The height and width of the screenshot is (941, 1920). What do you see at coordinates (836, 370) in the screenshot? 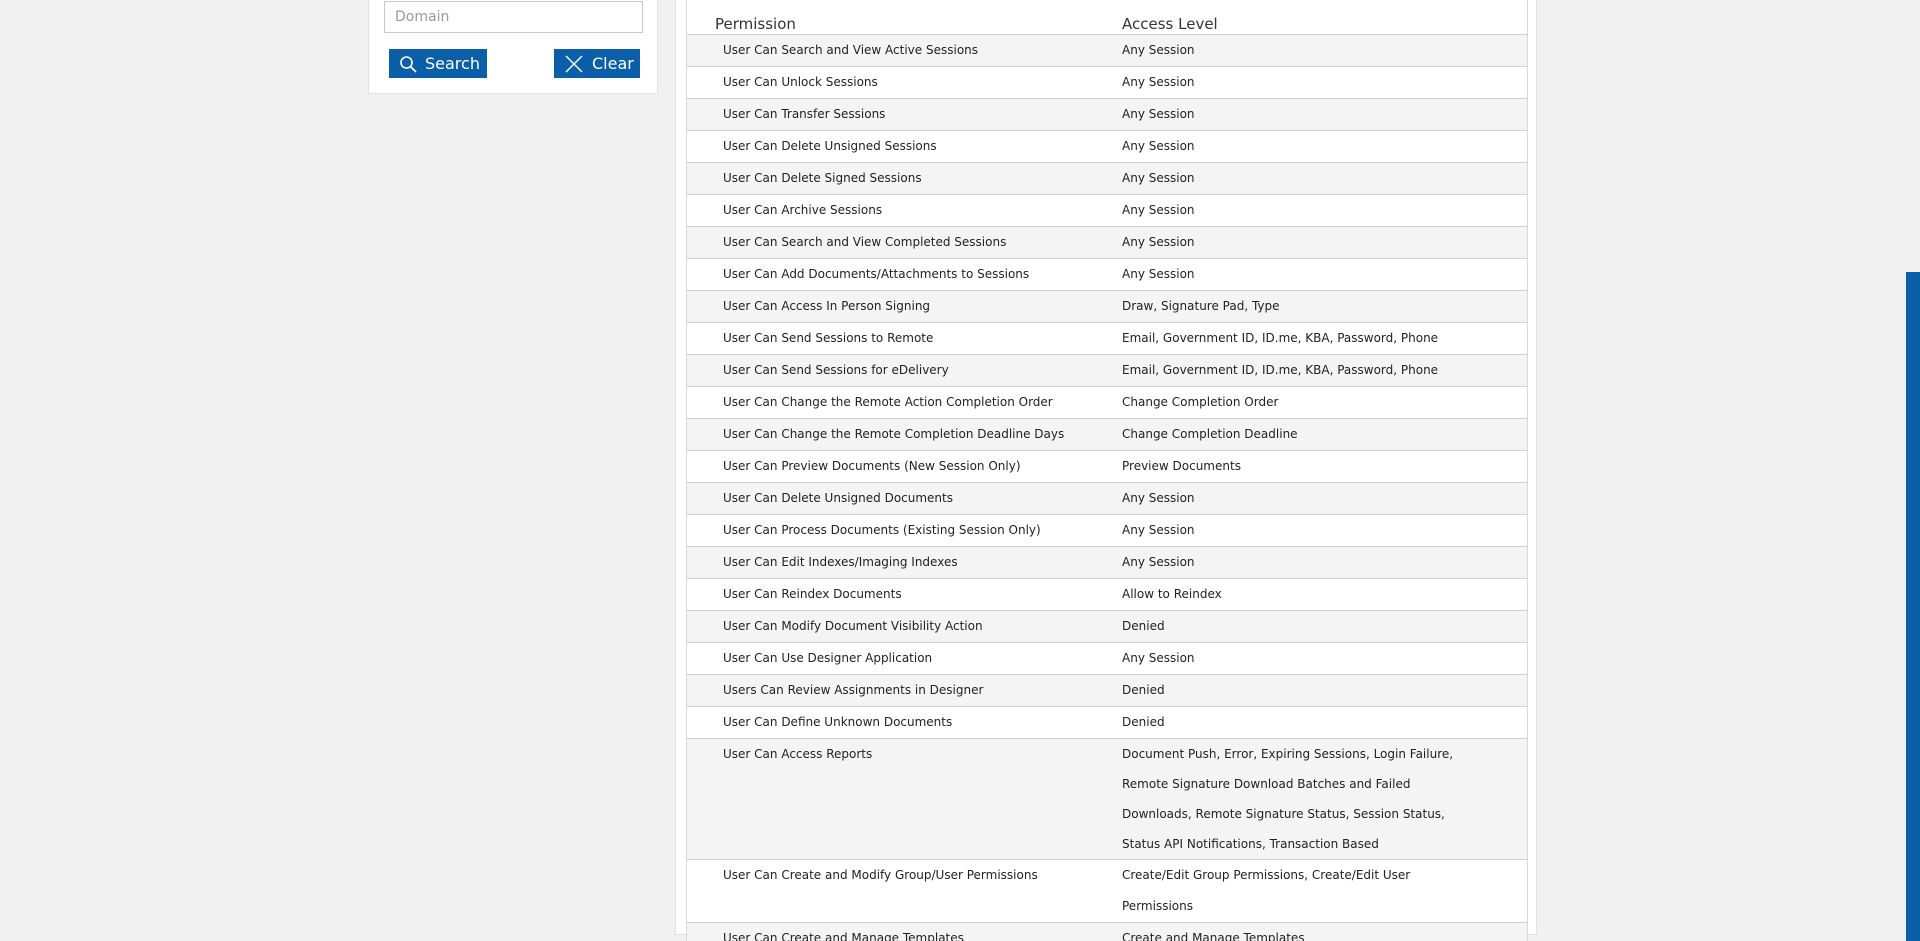
I see `permission-cell: User Can Send Sessions for eDelivery` at bounding box center [836, 370].